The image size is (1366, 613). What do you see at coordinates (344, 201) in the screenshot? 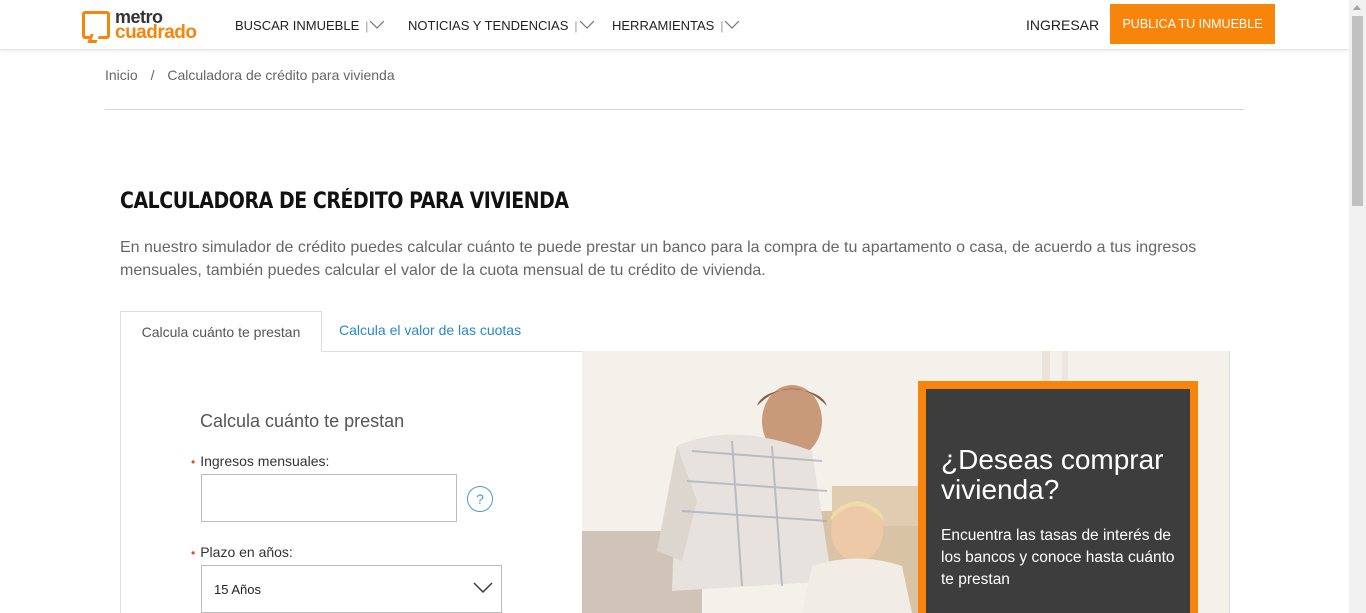
I see `page-title: CALCULADORA DE CRÉDITO PARA VIVIENDA` at bounding box center [344, 201].